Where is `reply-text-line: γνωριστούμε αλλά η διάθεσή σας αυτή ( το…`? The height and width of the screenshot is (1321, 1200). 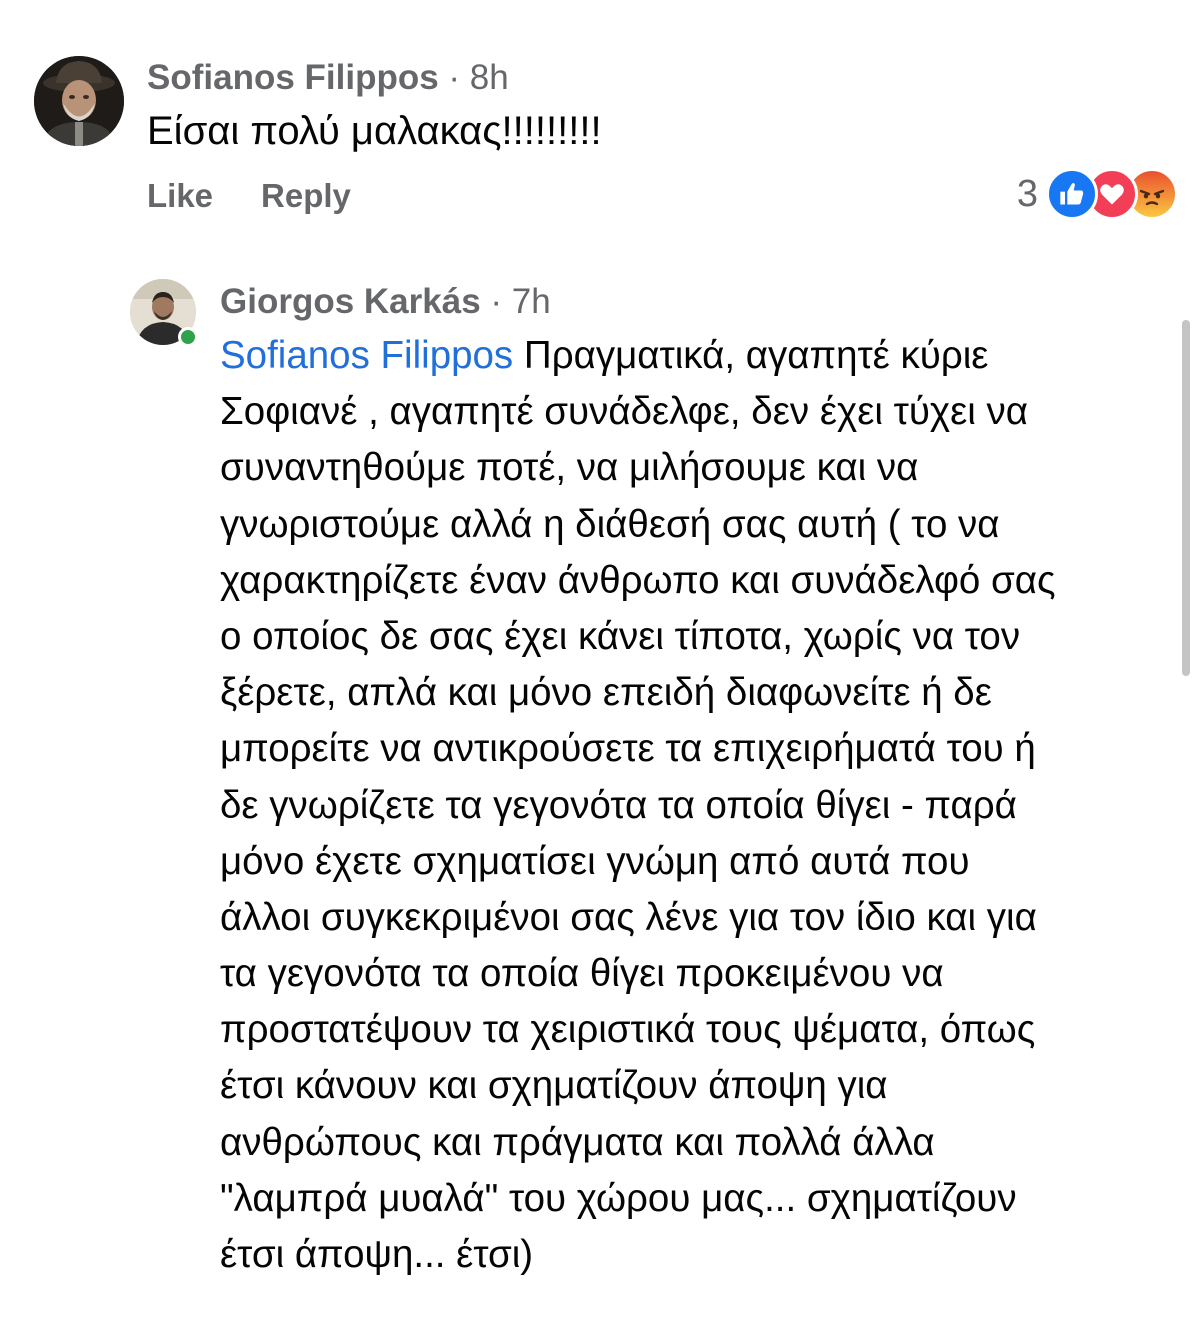 reply-text-line: γνωριστούμε αλλά η διάθεσή σας αυτή ( το… is located at coordinates (610, 524).